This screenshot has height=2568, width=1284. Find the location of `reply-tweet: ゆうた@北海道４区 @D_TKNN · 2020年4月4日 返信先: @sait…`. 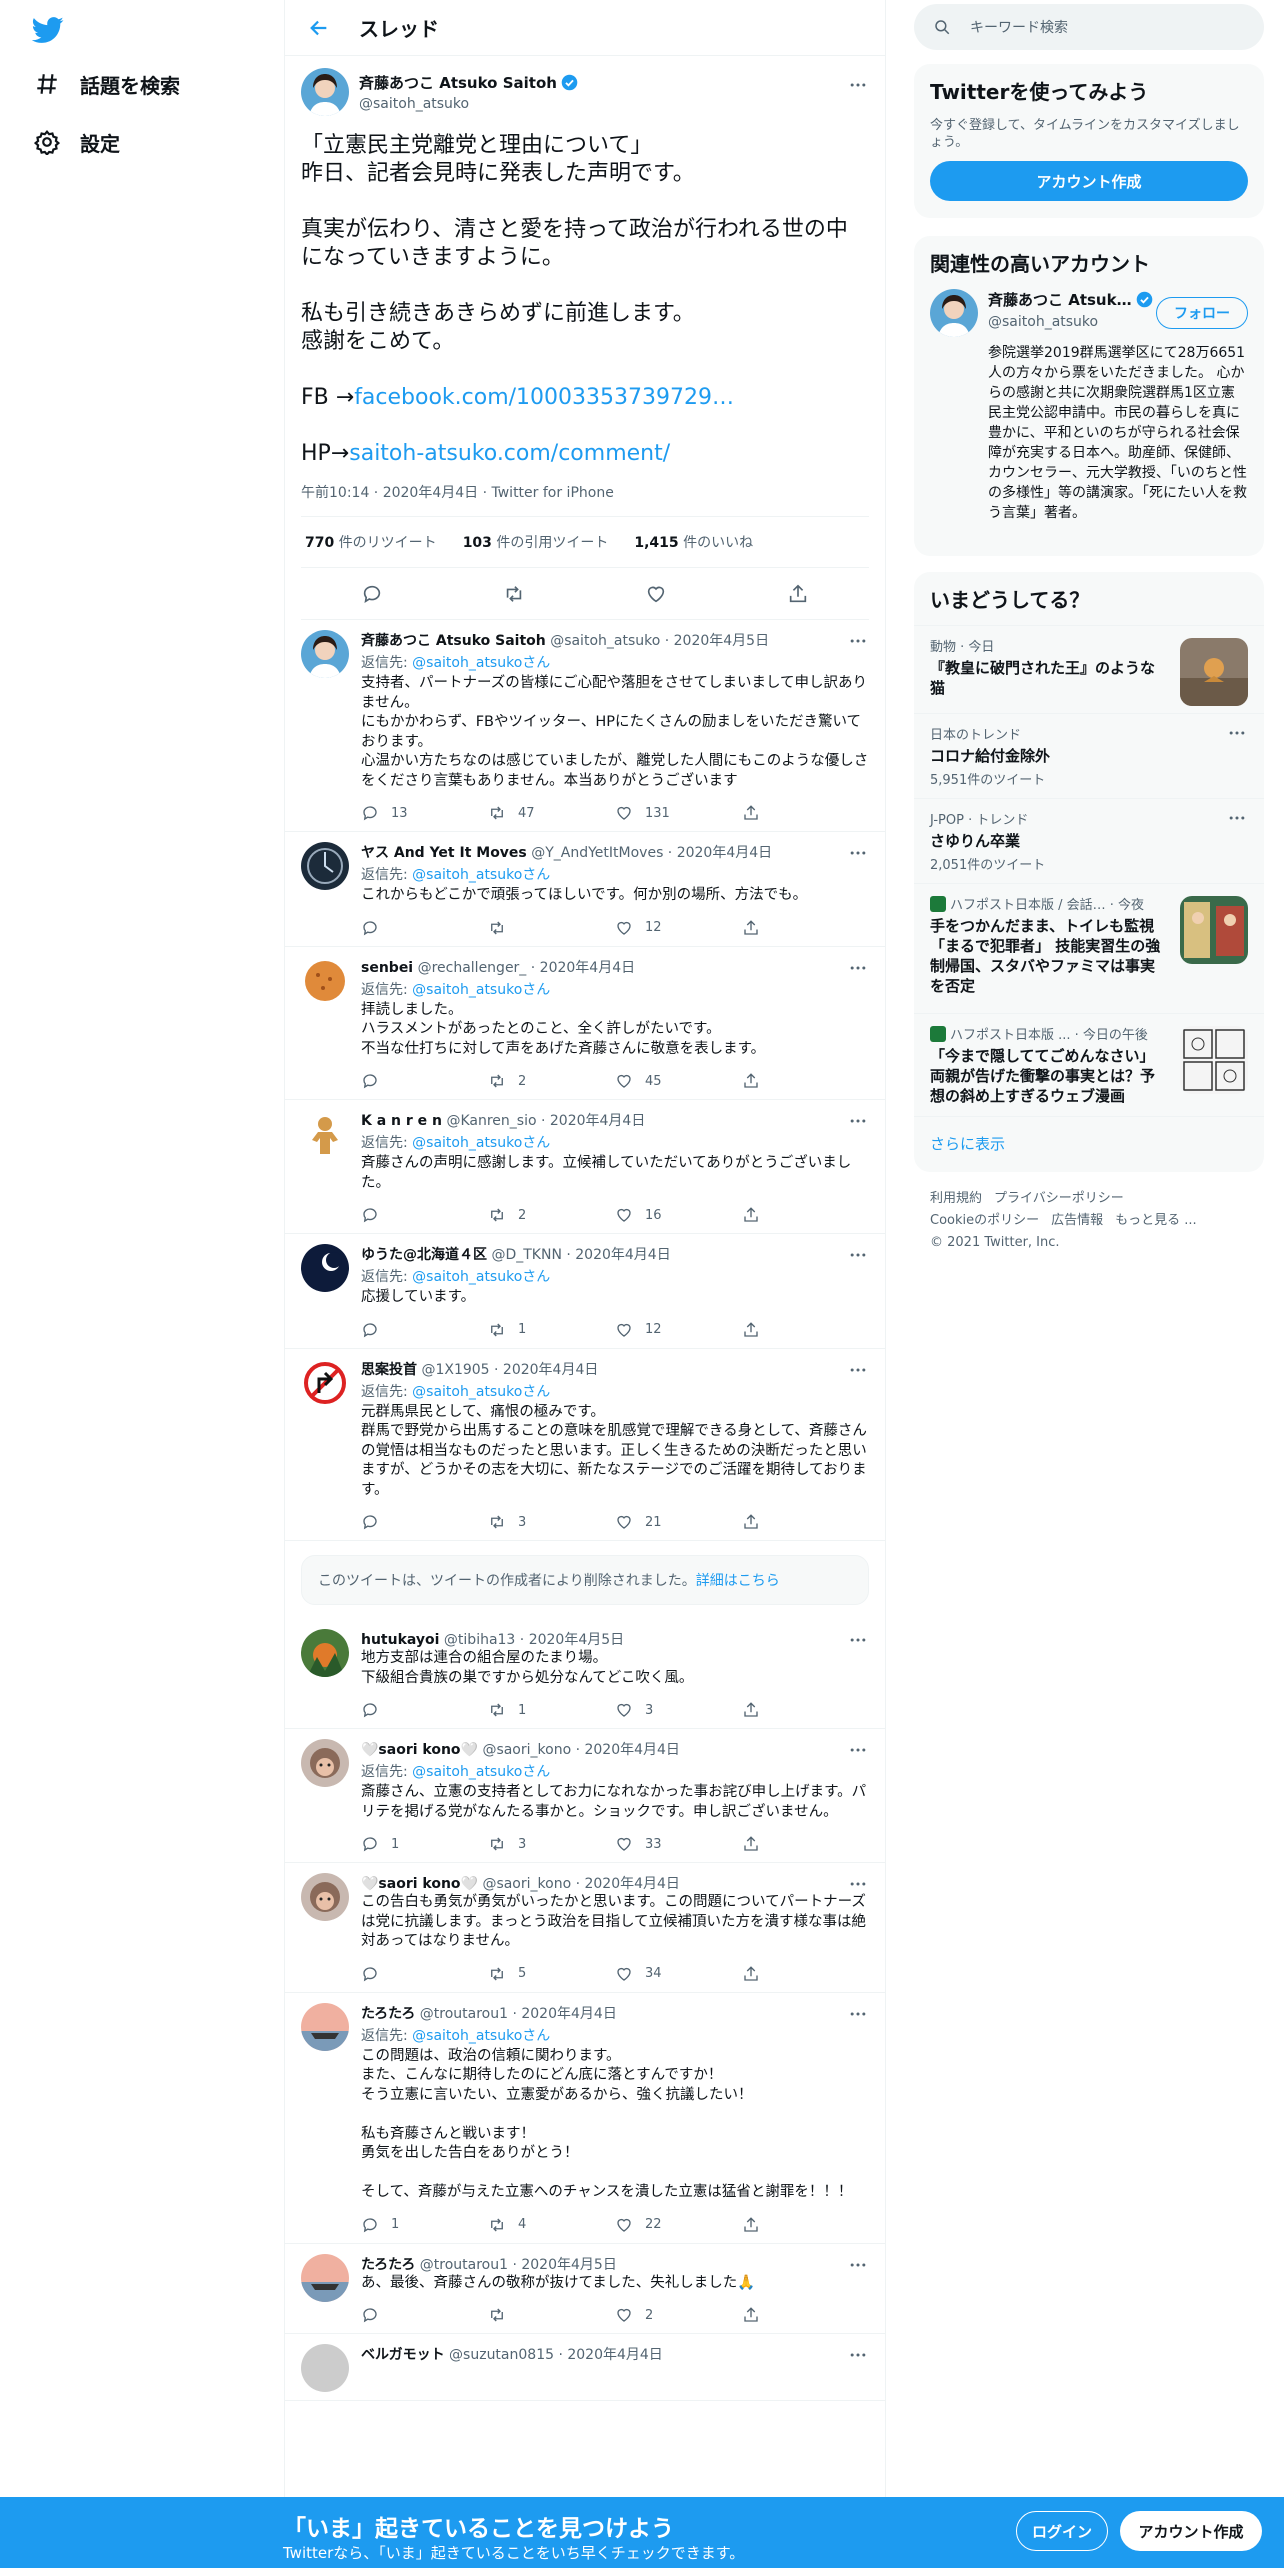

reply-tweet: ゆうた@北海道４区 @D_TKNN · 2020年4月4日 返信先: @sait… is located at coordinates (585, 1291).